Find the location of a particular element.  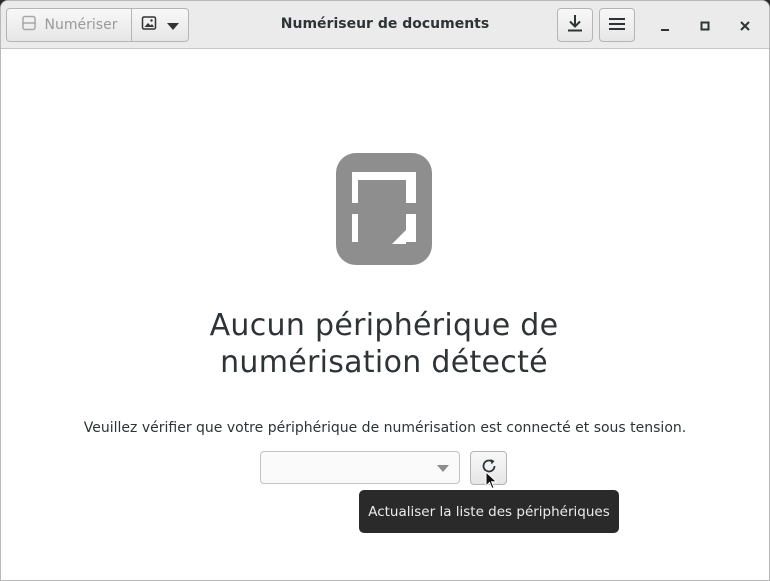

close-icon is located at coordinates (745, 25).